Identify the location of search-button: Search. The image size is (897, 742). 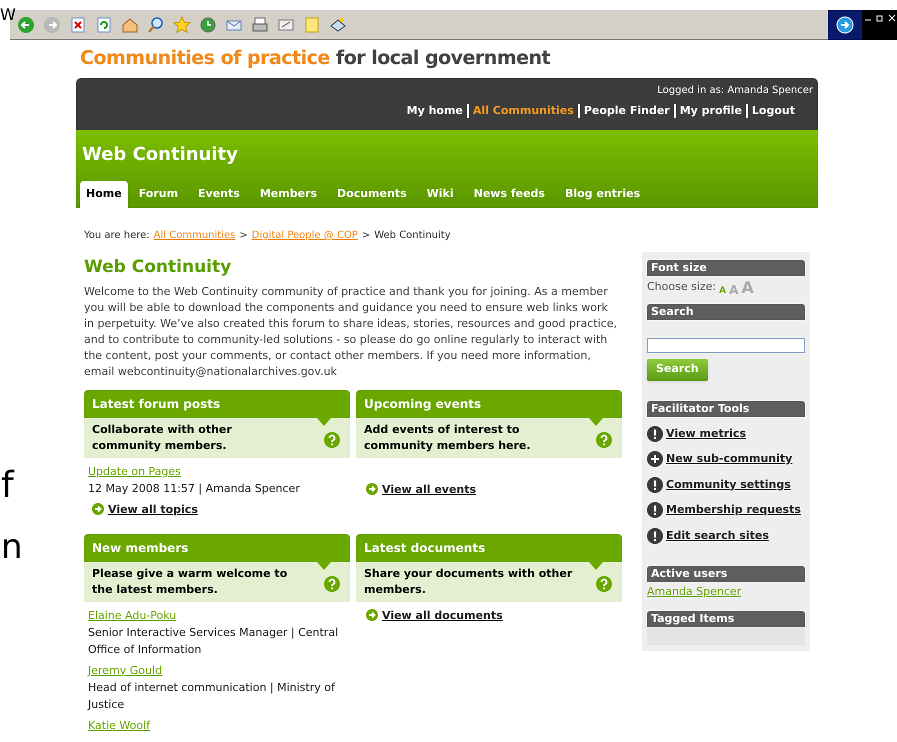
(677, 369).